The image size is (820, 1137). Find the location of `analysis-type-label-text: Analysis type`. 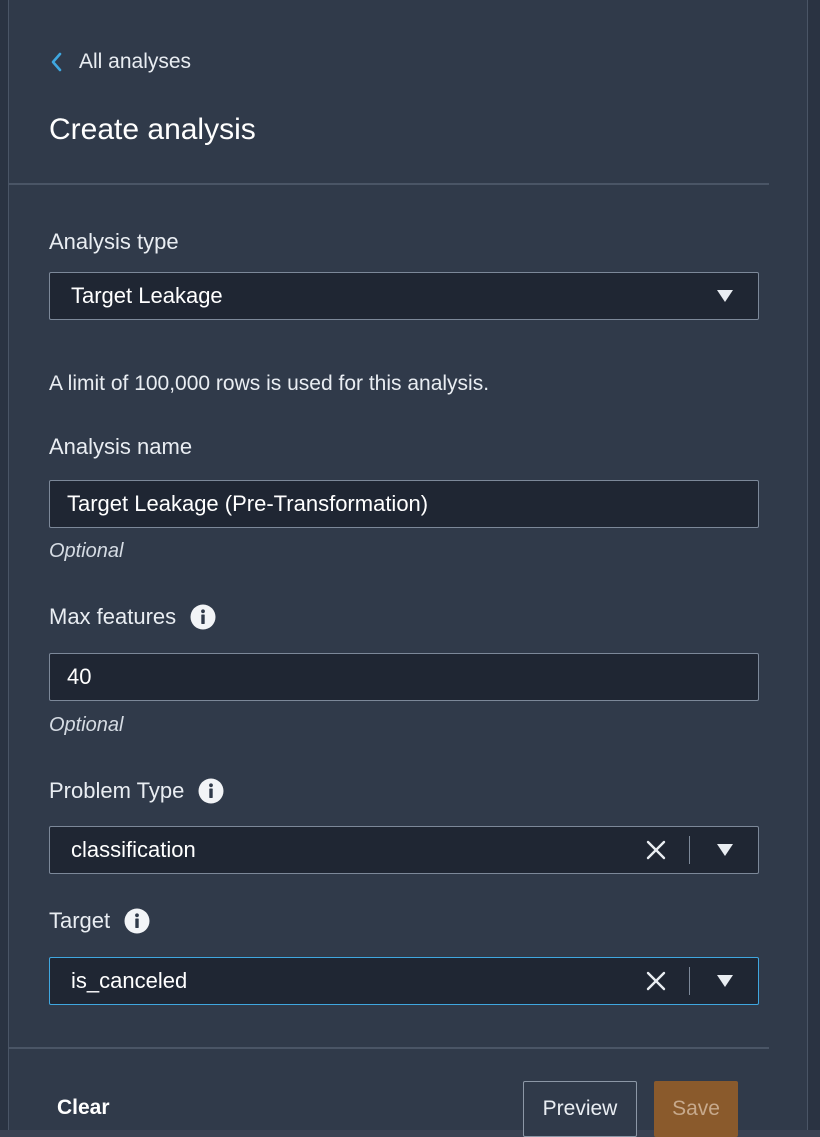

analysis-type-label-text: Analysis type is located at coordinates (114, 241).